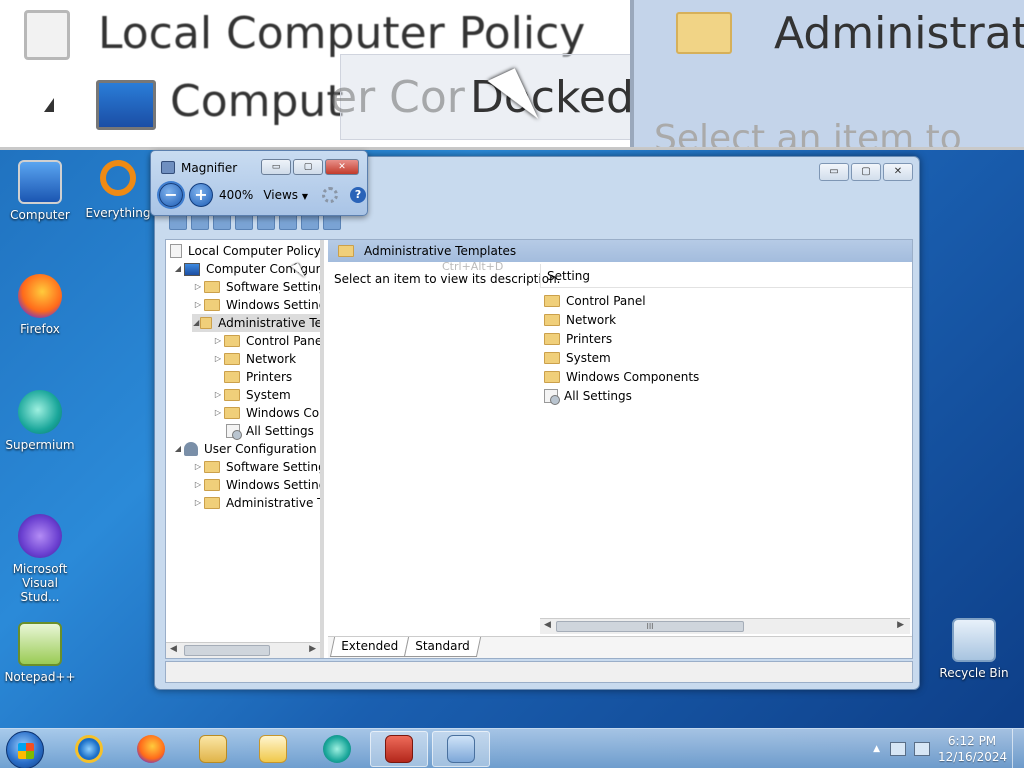  I want to click on list-horizontal-scrollbar: ◀ III ▶, so click(725, 626).